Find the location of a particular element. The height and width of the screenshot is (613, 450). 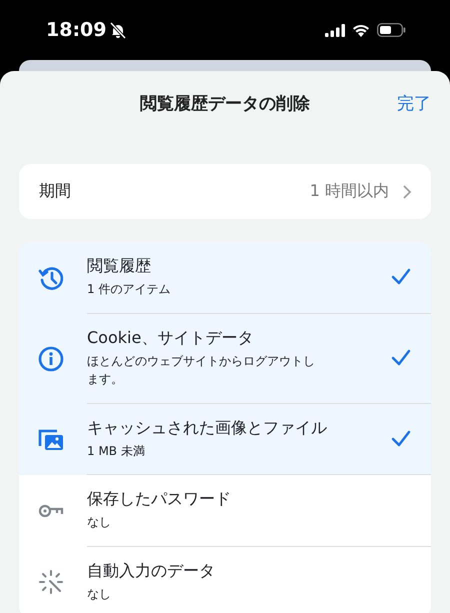

item-subtitle: 1 MB 未満 is located at coordinates (116, 451).